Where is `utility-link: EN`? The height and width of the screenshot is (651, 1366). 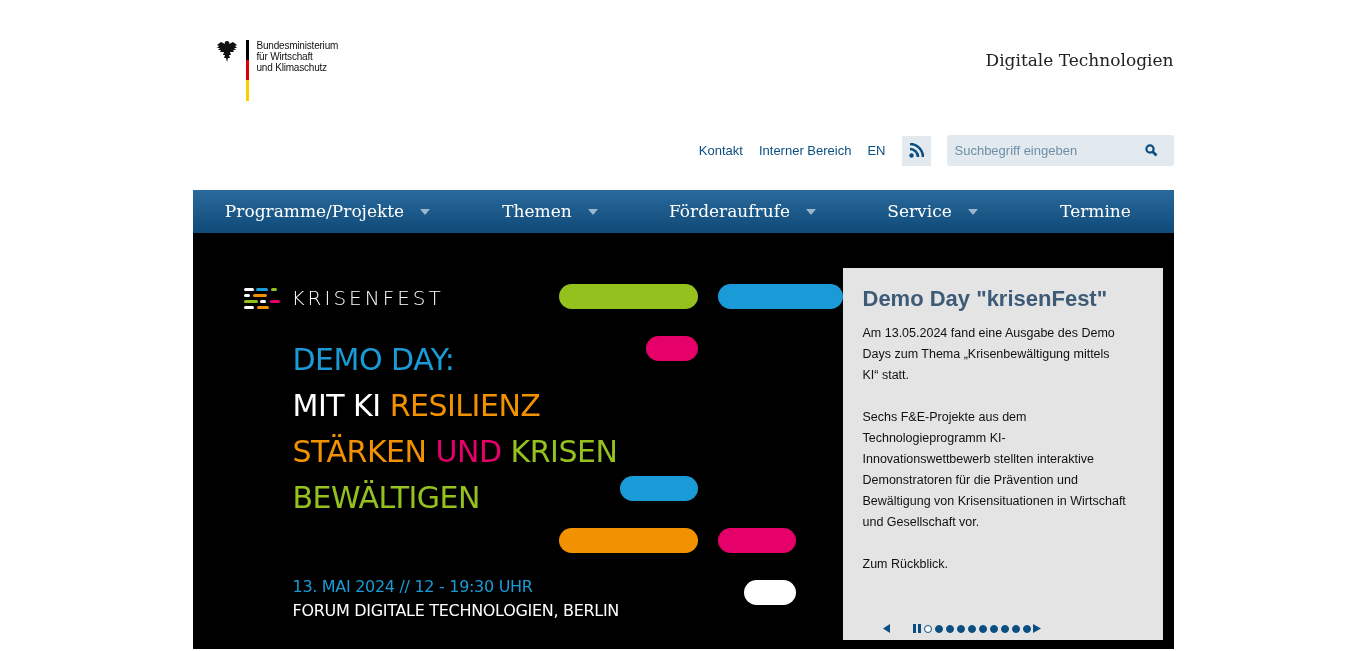
utility-link: EN is located at coordinates (876, 150).